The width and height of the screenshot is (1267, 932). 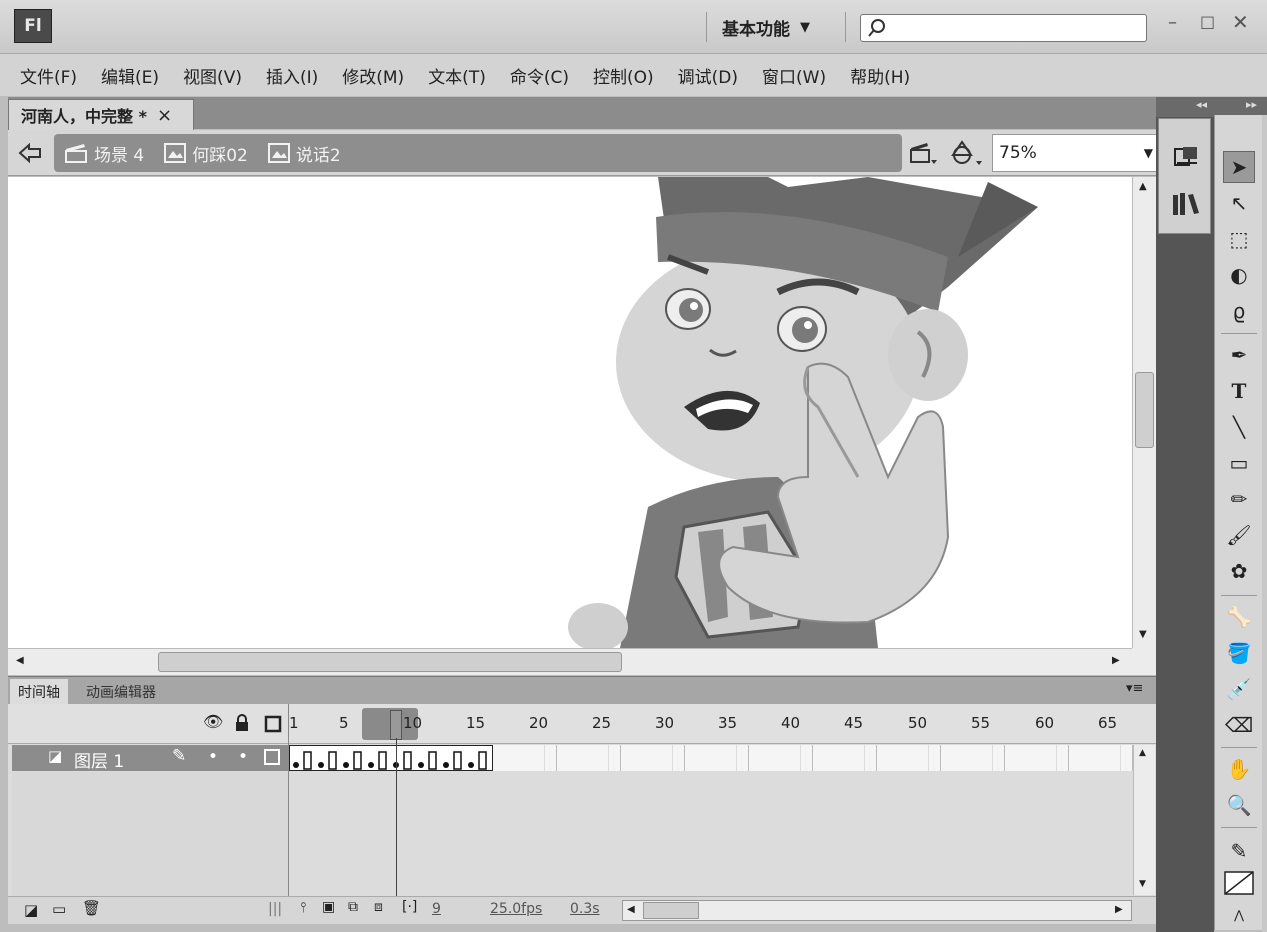 What do you see at coordinates (1239, 653) in the screenshot?
I see `paint-bucket-tool-icon: 🪣` at bounding box center [1239, 653].